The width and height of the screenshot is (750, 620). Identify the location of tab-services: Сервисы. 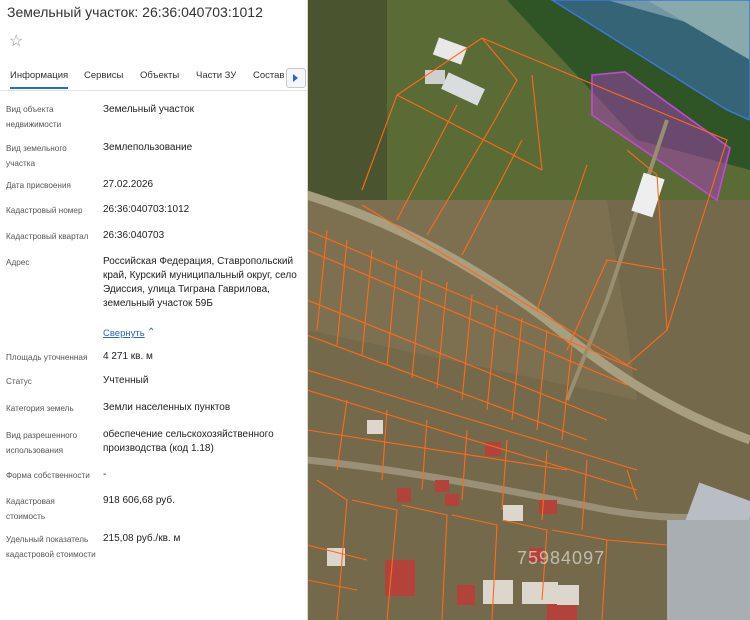
(103, 75).